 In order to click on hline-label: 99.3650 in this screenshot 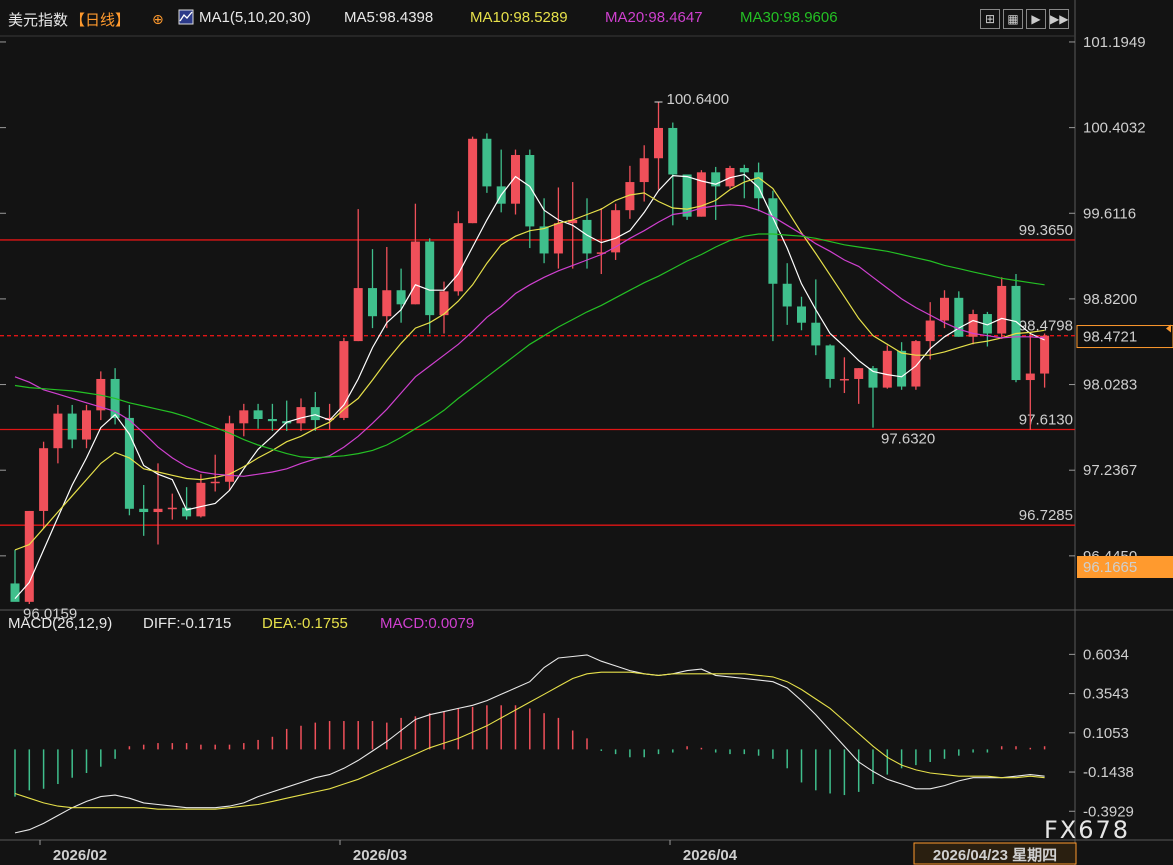, I will do `click(1046, 230)`.